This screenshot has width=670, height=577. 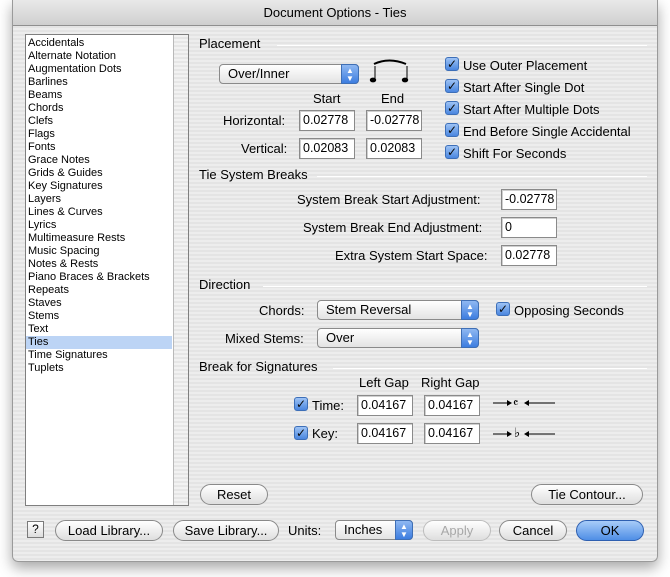 What do you see at coordinates (327, 148) in the screenshot?
I see `vertical-start-field: 0.02083` at bounding box center [327, 148].